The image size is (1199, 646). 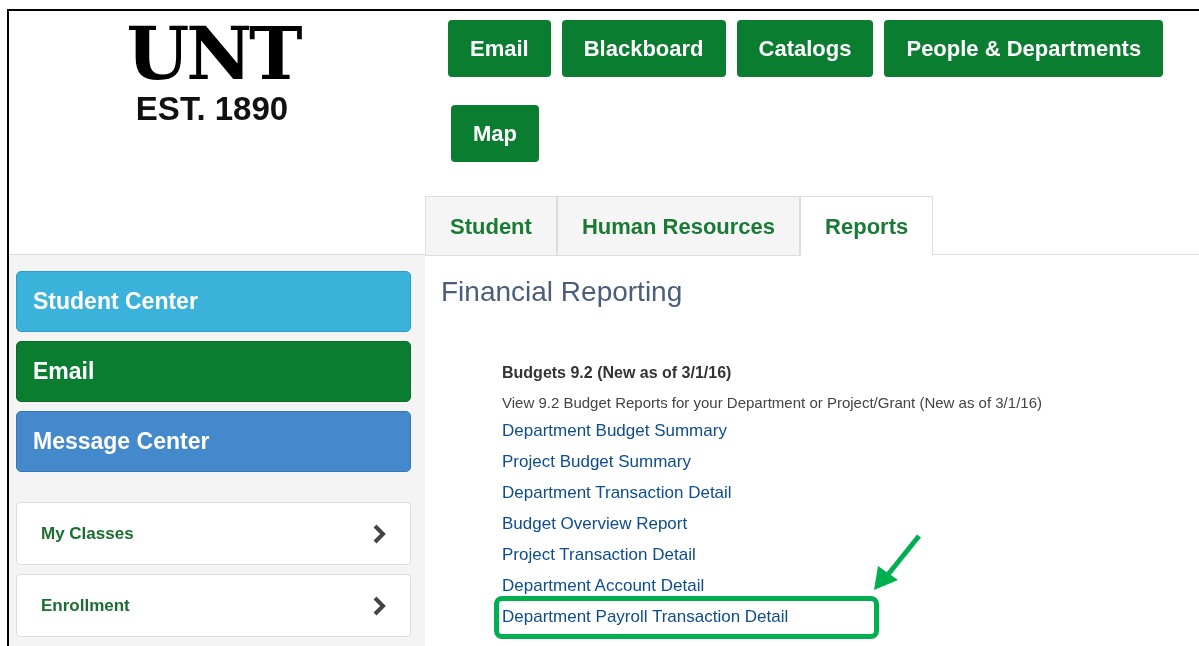 I want to click on report-link: Budget Overview Report, so click(x=595, y=523).